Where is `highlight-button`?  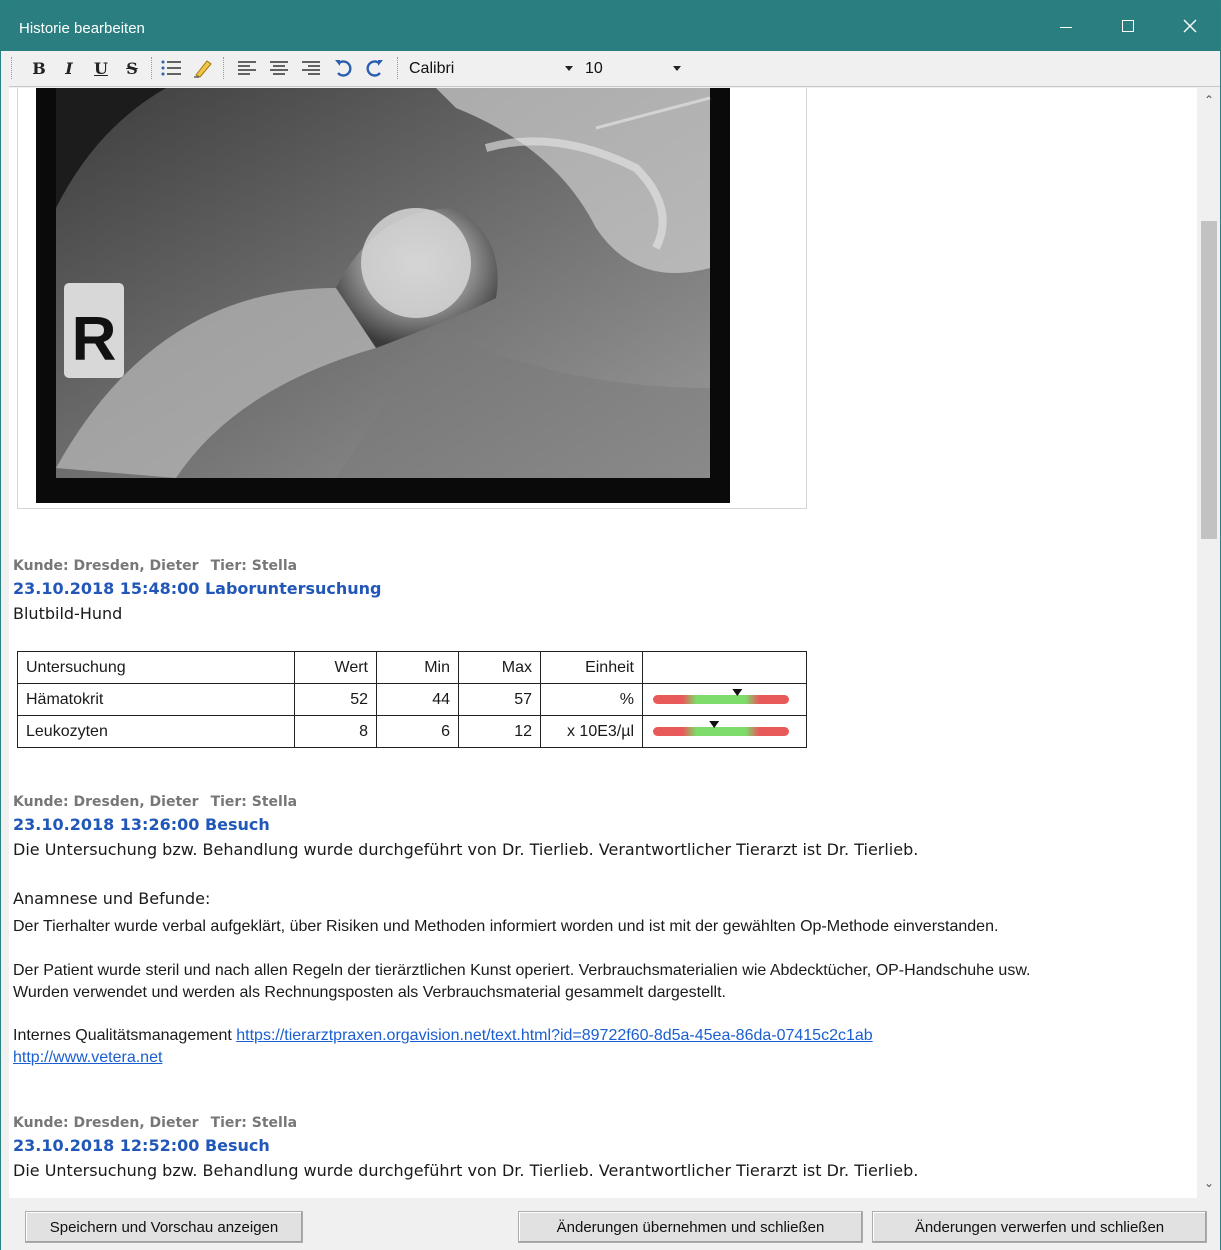
highlight-button is located at coordinates (203, 68).